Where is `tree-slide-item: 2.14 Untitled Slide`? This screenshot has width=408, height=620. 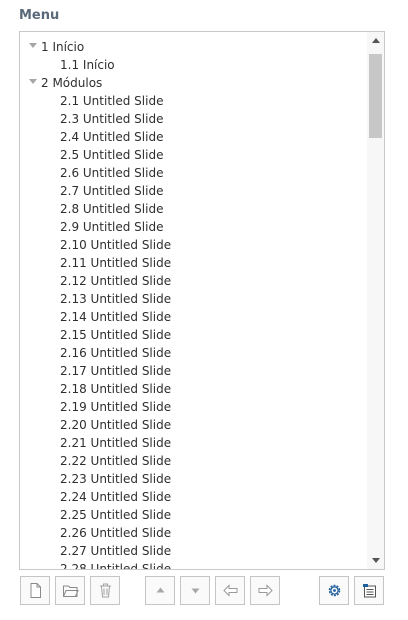 tree-slide-item: 2.14 Untitled Slide is located at coordinates (193, 317).